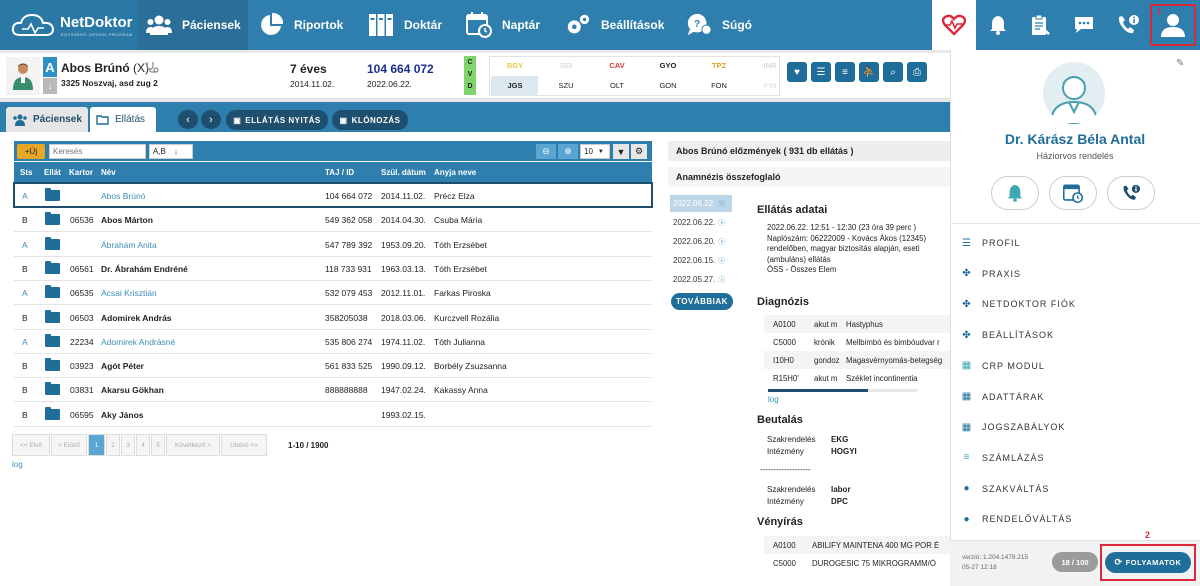  Describe the element at coordinates (122, 366) in the screenshot. I see `row-name: Agót Péter` at that location.